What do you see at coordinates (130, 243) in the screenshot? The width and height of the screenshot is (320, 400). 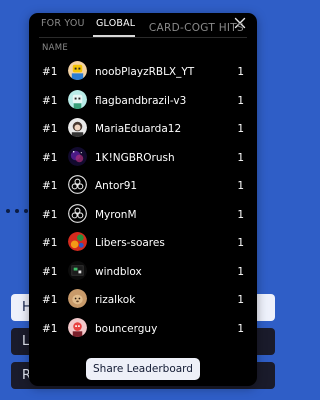 I see `username: Libers-soares` at bounding box center [130, 243].